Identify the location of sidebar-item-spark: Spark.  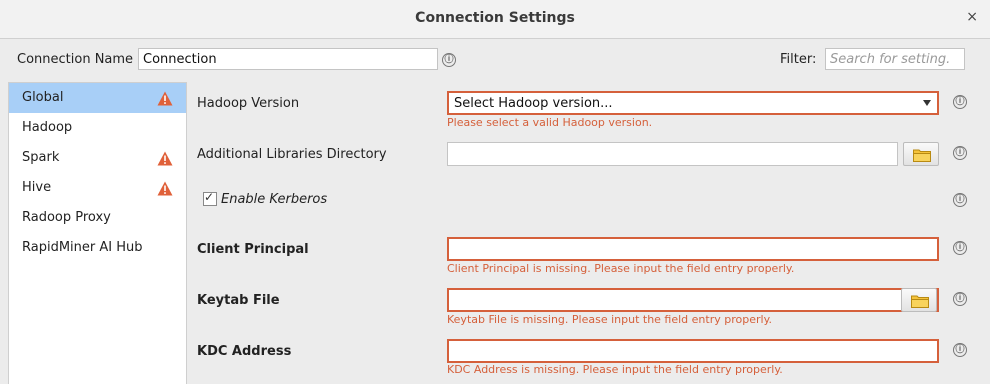
(97, 158).